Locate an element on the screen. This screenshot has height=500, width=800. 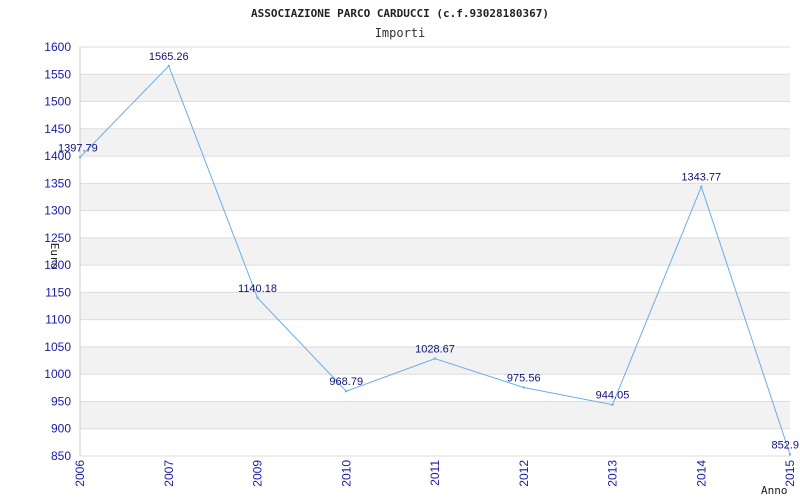
x-axis-ticks: 2006 2007 2009 2010 2011 2012 2013 2014 2015 is located at coordinates (435, 473).